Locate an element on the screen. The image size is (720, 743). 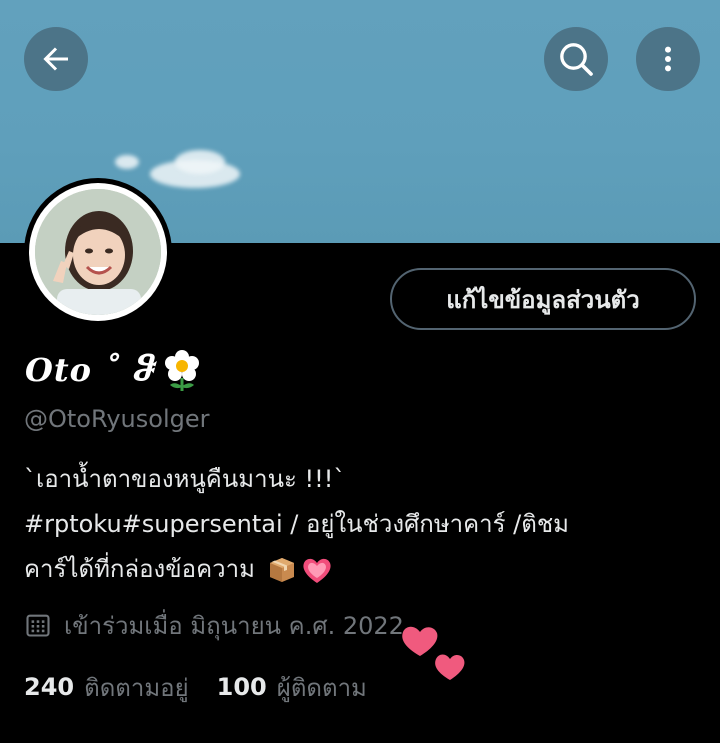
calendar-icon is located at coordinates (38, 625).